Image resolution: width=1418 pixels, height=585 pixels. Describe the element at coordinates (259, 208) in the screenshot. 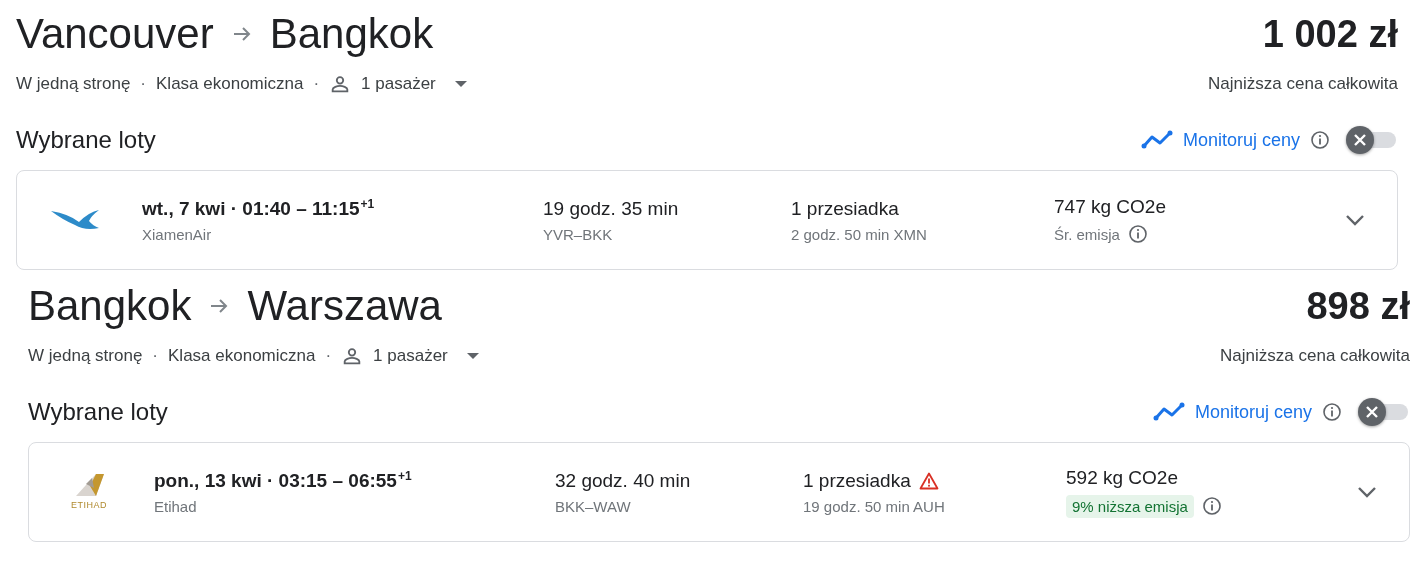

I see `flight-times: wt., 7 kwi · 01:40 – 11:15$^{+1}$` at that location.